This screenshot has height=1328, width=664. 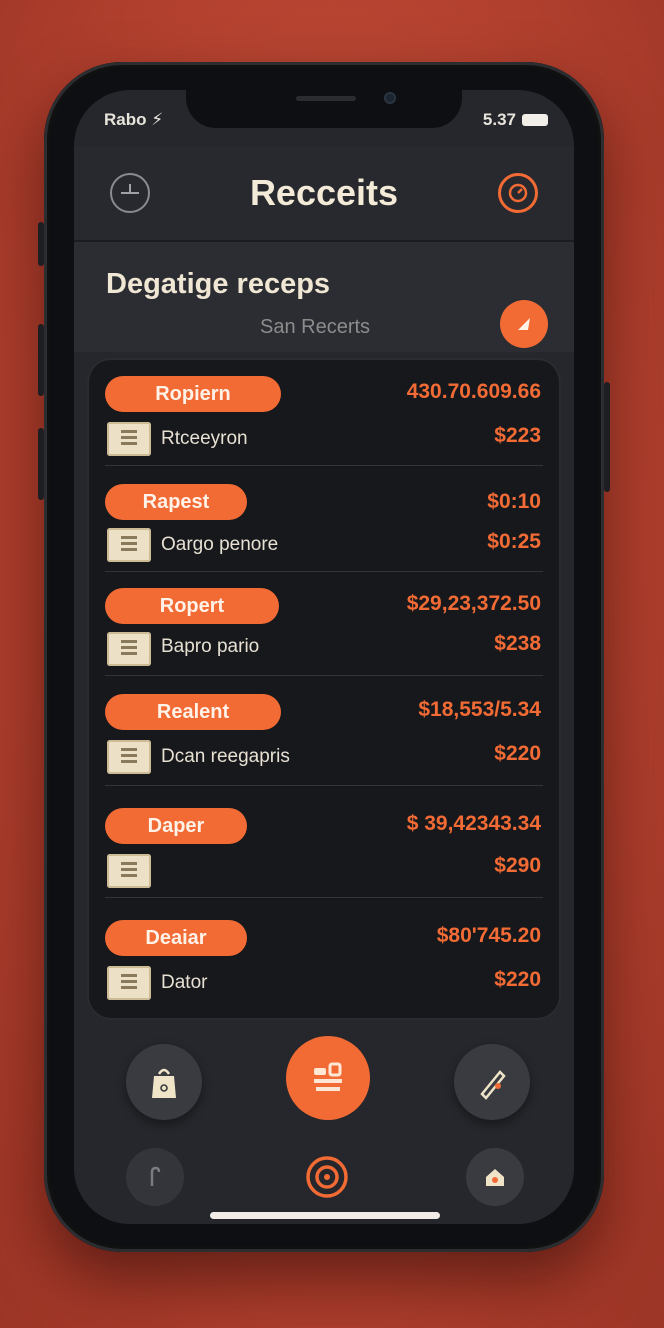 What do you see at coordinates (193, 712) in the screenshot?
I see `receipt-tag: Realent` at bounding box center [193, 712].